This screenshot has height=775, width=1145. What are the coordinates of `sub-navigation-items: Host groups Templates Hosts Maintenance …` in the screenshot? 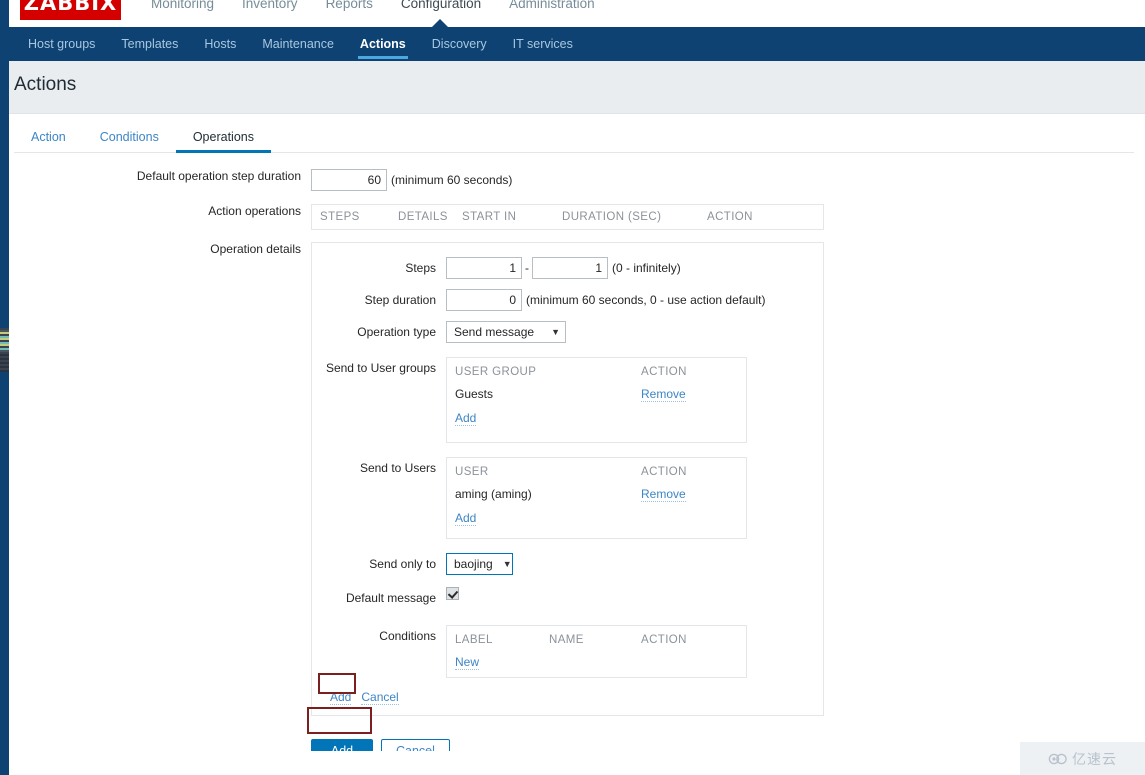 It's located at (300, 44).